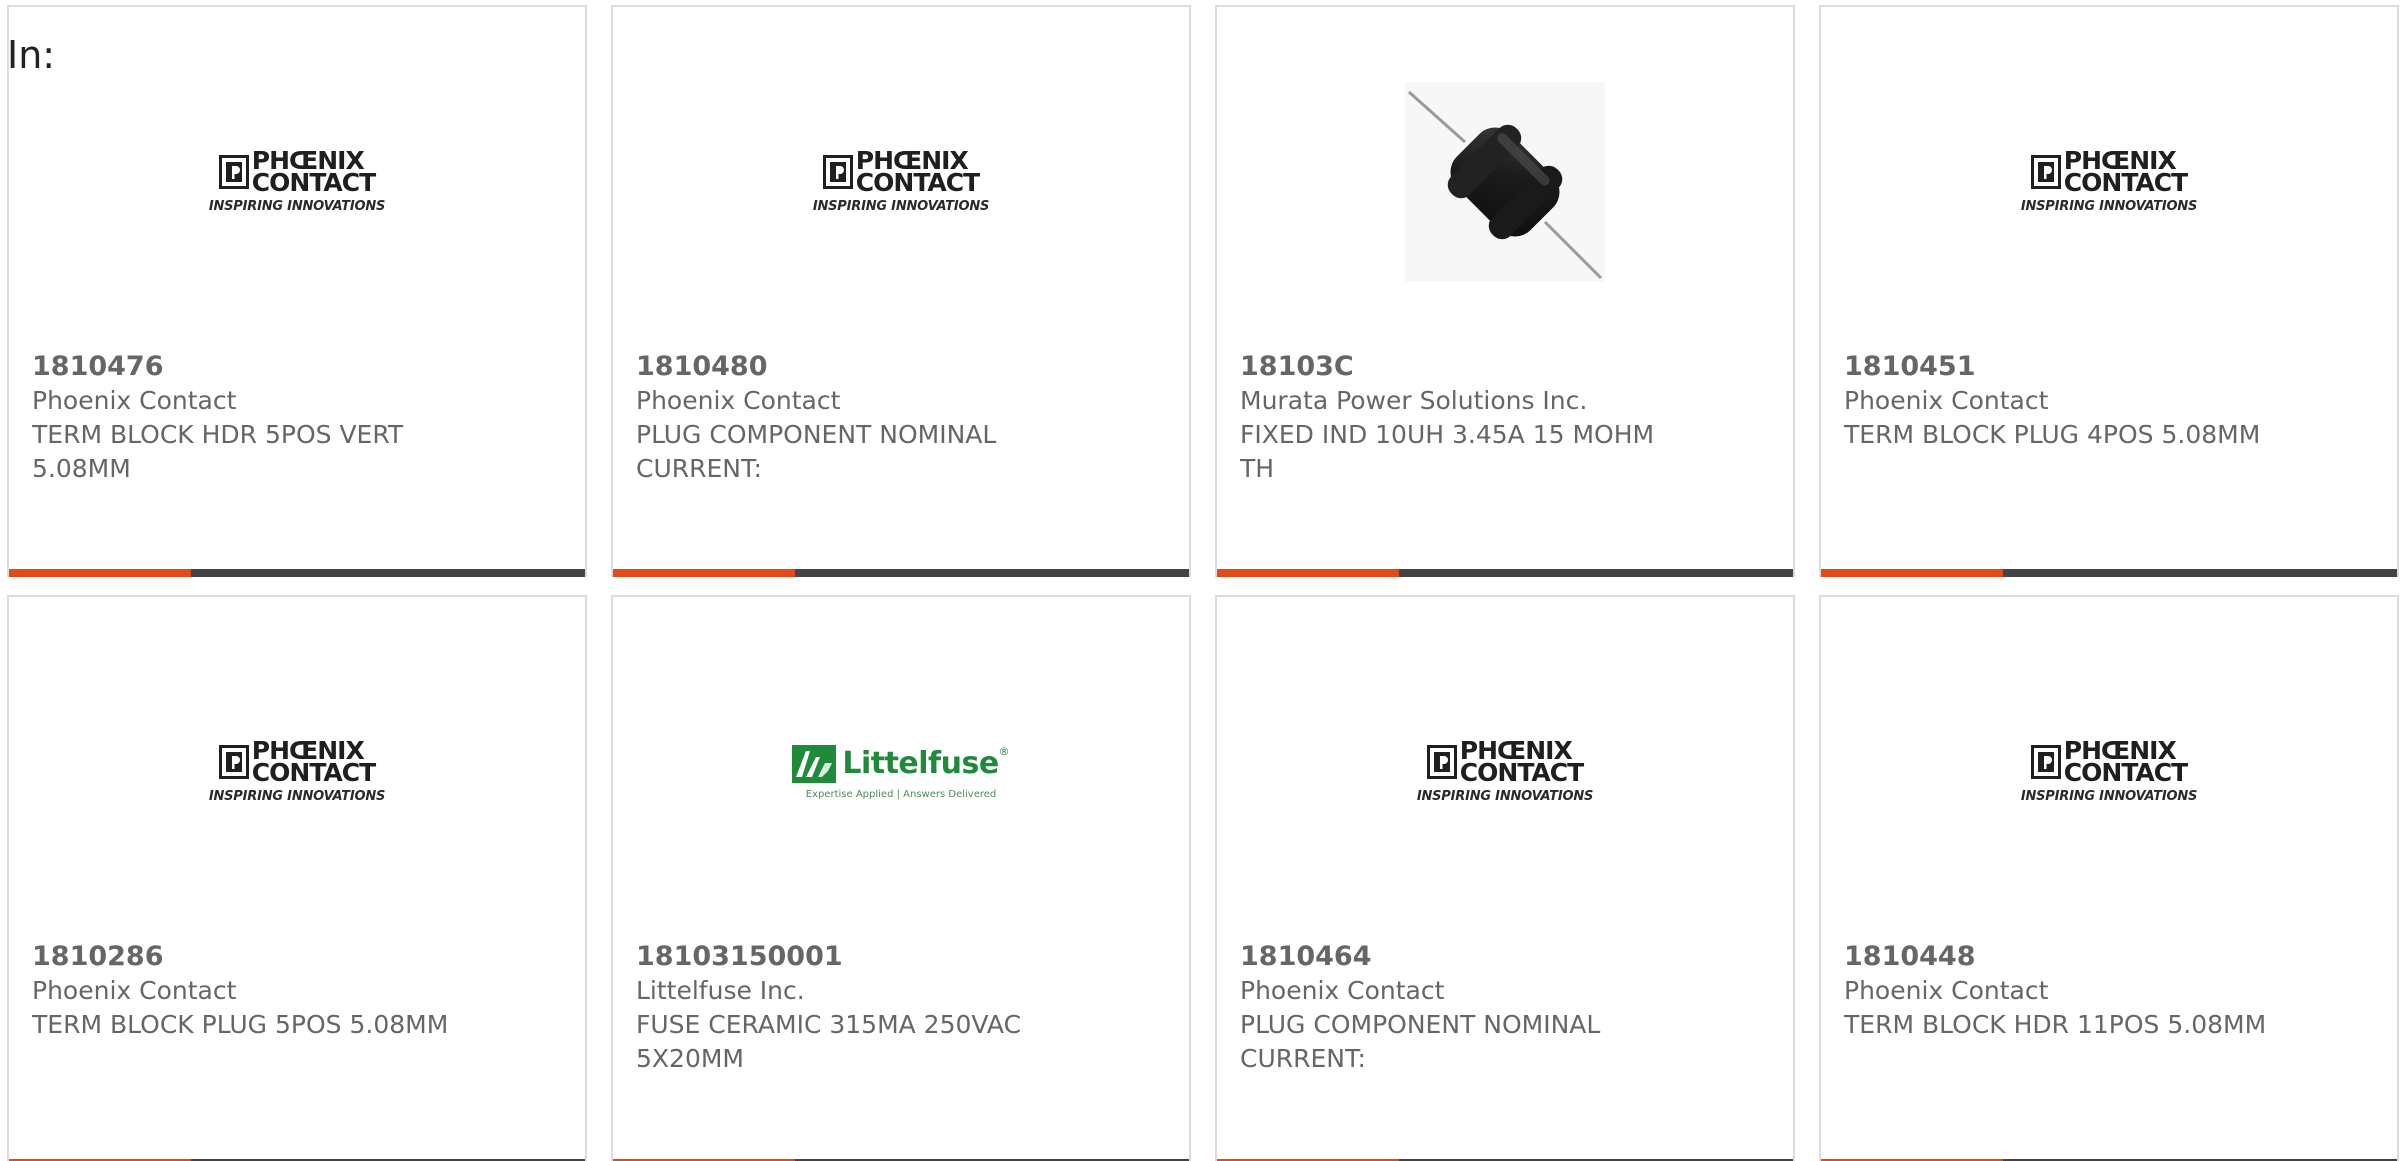 This screenshot has height=1161, width=2400. Describe the element at coordinates (218, 451) in the screenshot. I see `product-description: TERM BLOCK HDR 5POS VERT 5.08MM` at that location.